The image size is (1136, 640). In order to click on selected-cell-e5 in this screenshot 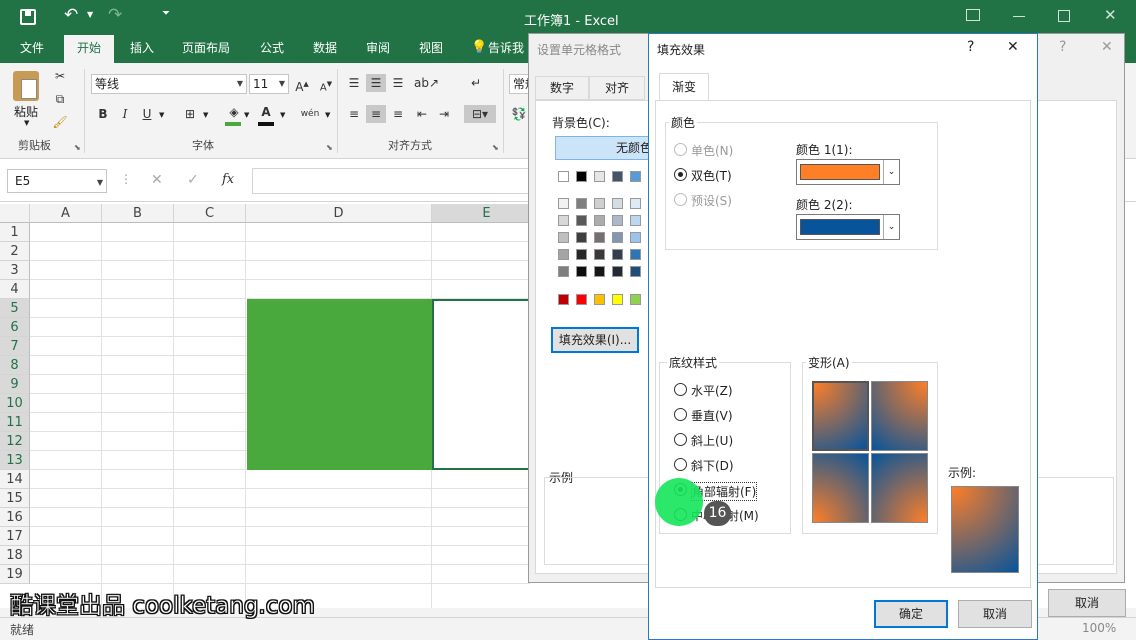, I will do `click(481, 384)`.